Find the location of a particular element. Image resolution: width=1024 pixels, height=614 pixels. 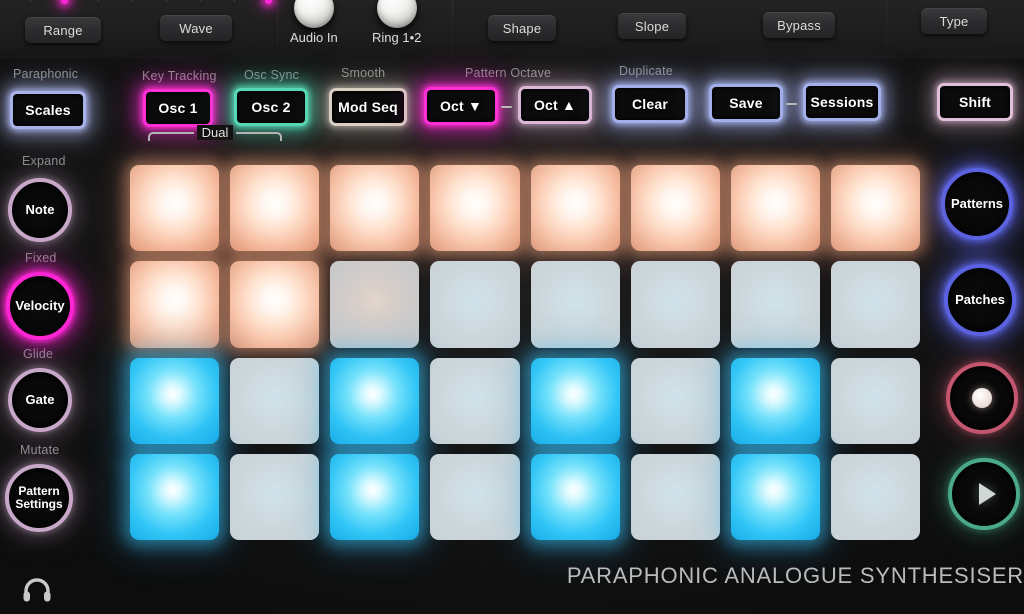

group-label-osc-sync: Osc Sync is located at coordinates (272, 75).